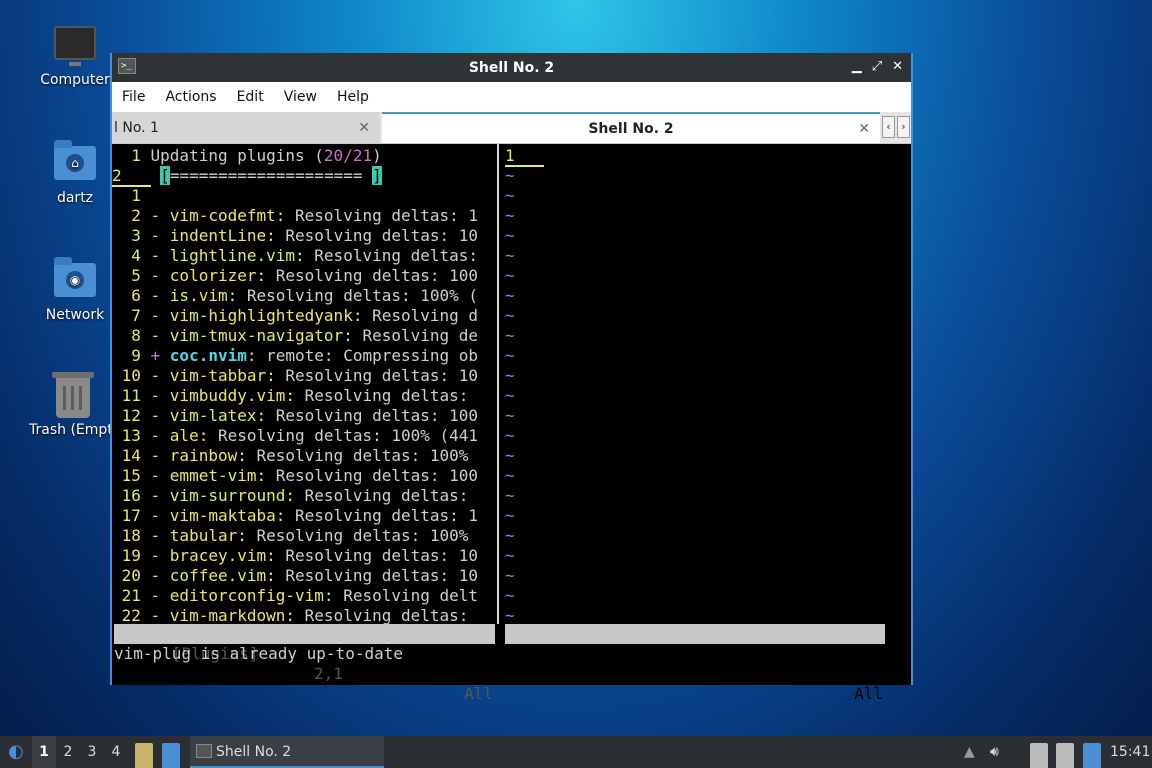 The width and height of the screenshot is (1152, 768). What do you see at coordinates (295, 275) in the screenshot?
I see `vim-plugin-line: 5 - colorizer: Resolving deltas: 100` at bounding box center [295, 275].